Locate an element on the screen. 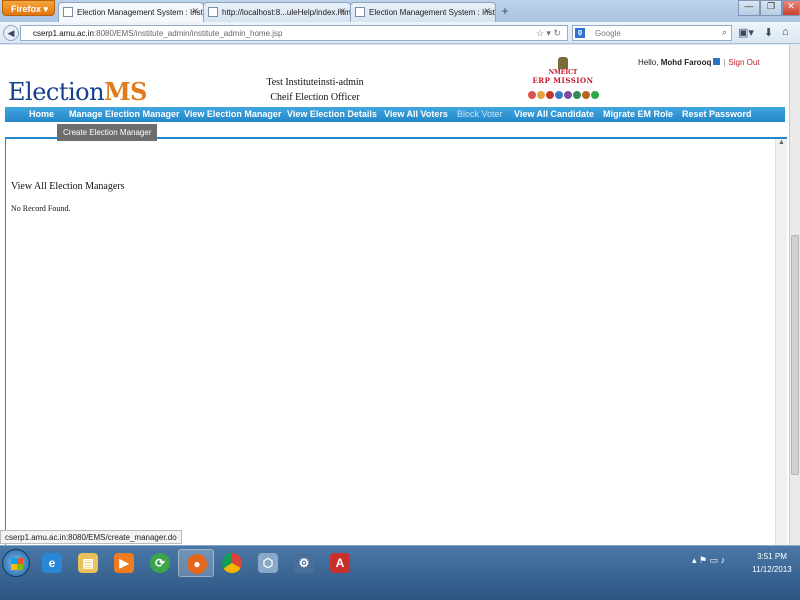 This screenshot has height=600, width=800. app-logo: ElectionMS is located at coordinates (77, 91).